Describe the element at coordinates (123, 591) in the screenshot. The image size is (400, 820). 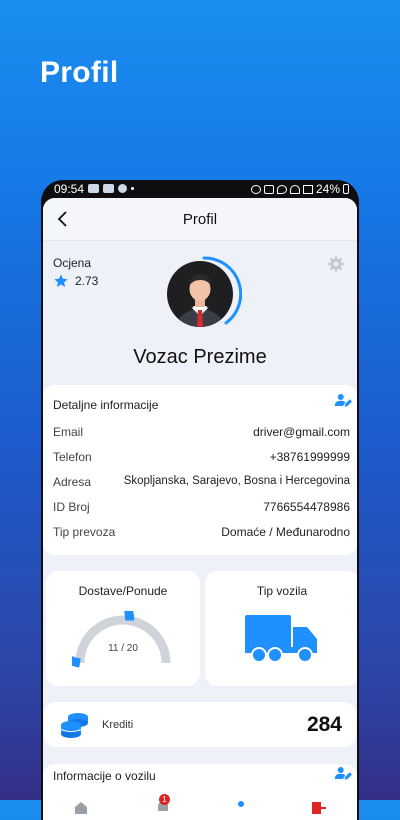
I see `deliveries-title: Dostave/Ponude` at that location.